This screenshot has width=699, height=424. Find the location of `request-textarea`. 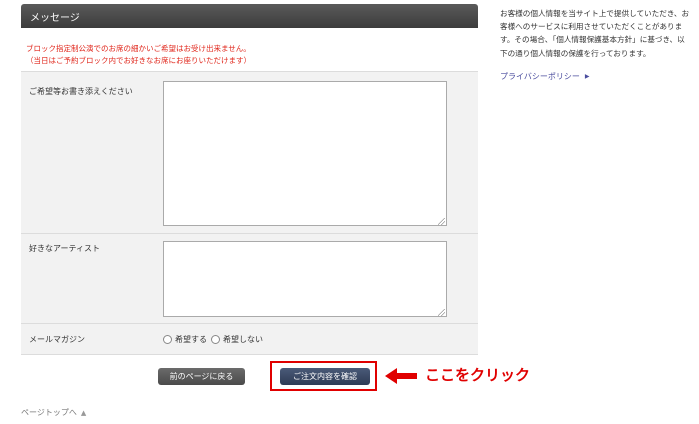

request-textarea is located at coordinates (305, 153).